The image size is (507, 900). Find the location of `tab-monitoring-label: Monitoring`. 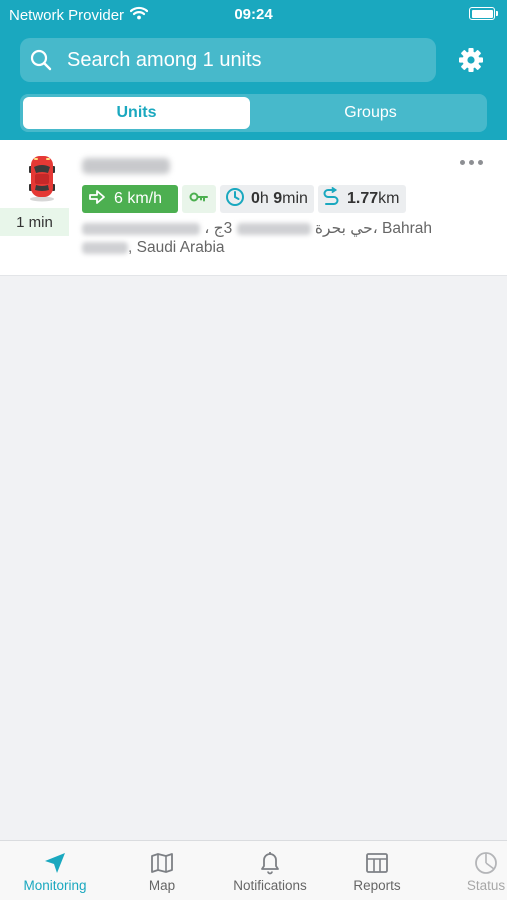

tab-monitoring-label: Monitoring is located at coordinates (55, 885).